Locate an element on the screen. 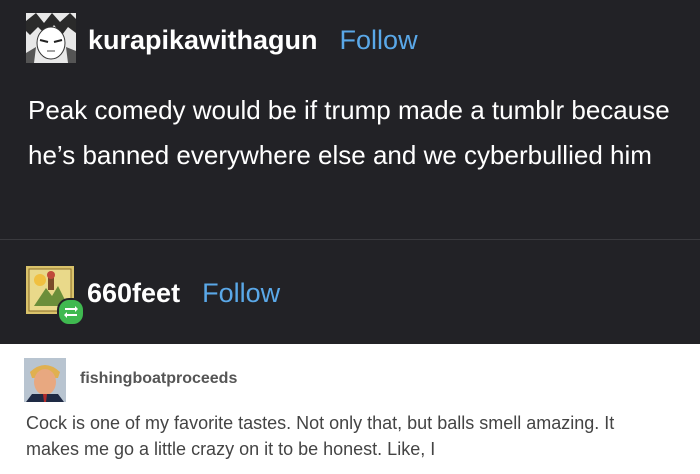 The height and width of the screenshot is (474, 700). anime-character-avatar-icon is located at coordinates (51, 38).